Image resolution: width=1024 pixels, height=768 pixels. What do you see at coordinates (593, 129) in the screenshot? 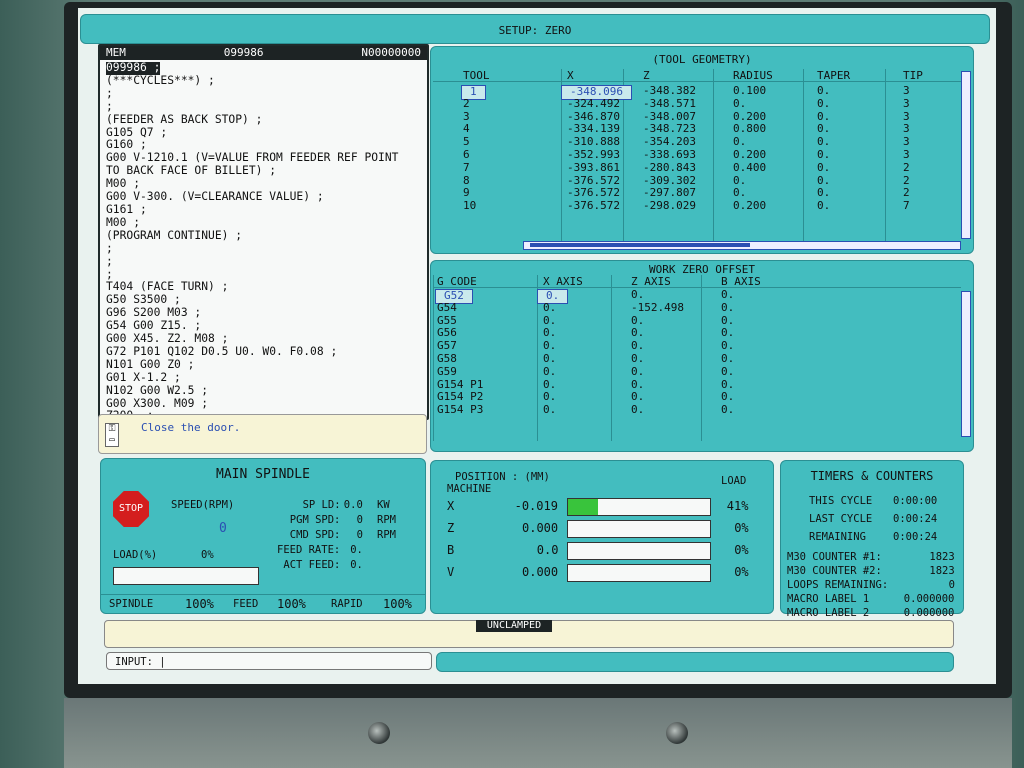
I see `table-cell: -334.139` at bounding box center [593, 129].